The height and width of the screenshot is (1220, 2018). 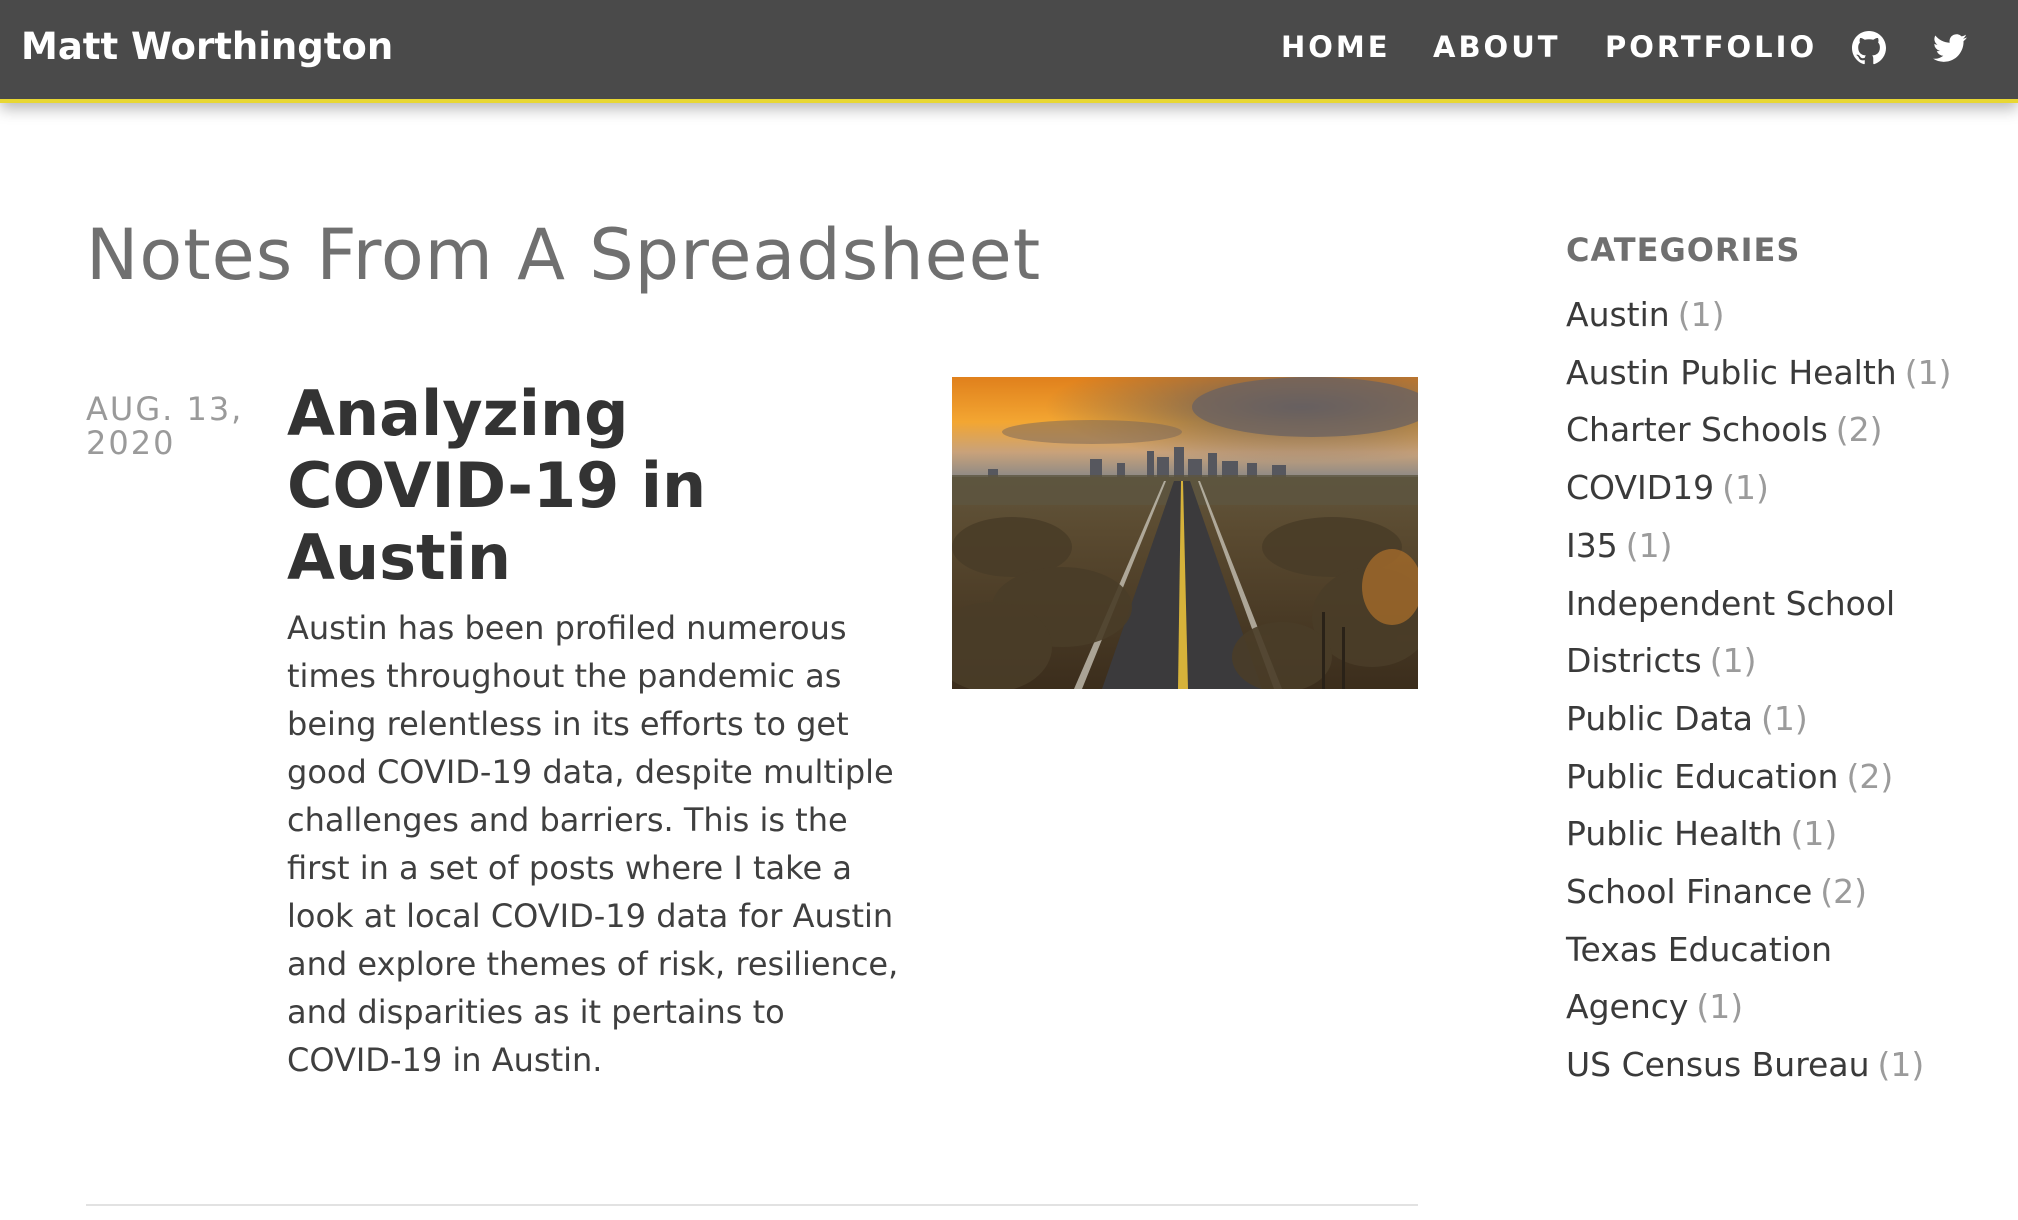 I want to click on category-link: Austin Public Health, so click(x=1731, y=372).